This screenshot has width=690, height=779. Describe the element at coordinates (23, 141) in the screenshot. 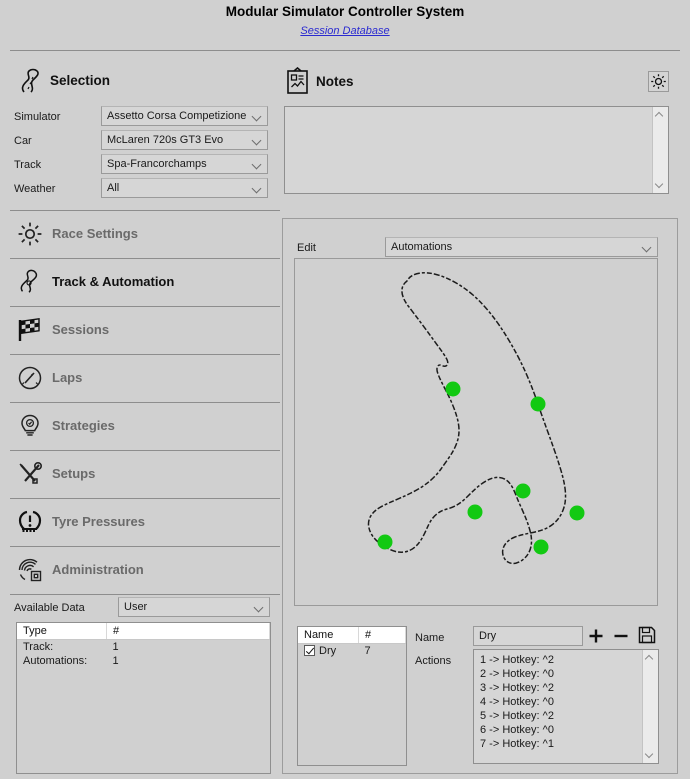

I see `car-label: Car` at that location.